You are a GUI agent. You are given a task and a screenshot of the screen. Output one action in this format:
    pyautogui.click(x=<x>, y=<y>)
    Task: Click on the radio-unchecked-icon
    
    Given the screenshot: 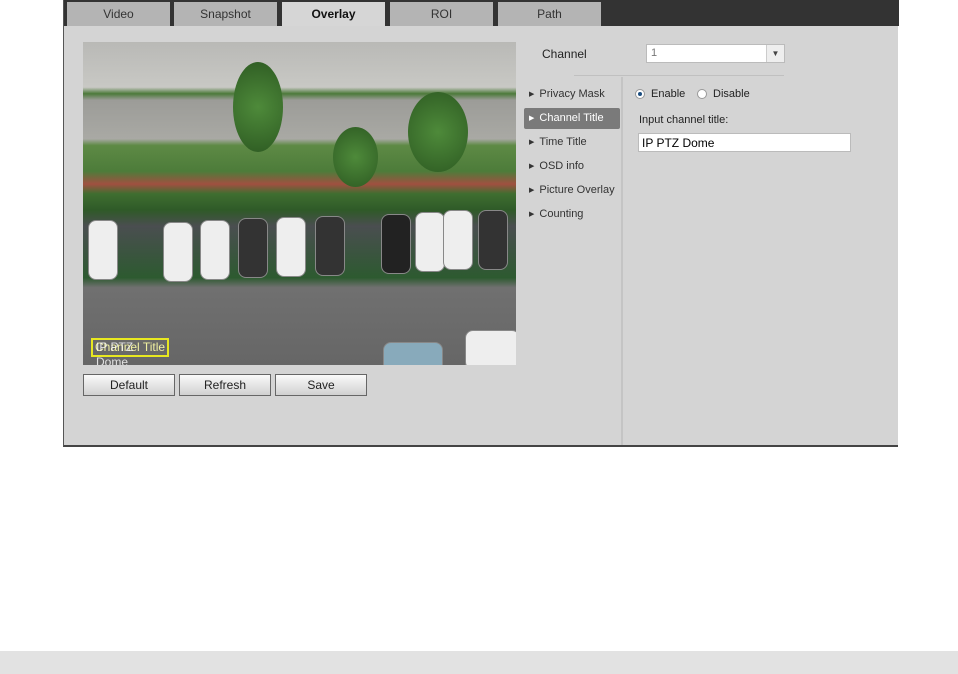 What is the action you would take?
    pyautogui.click(x=702, y=94)
    